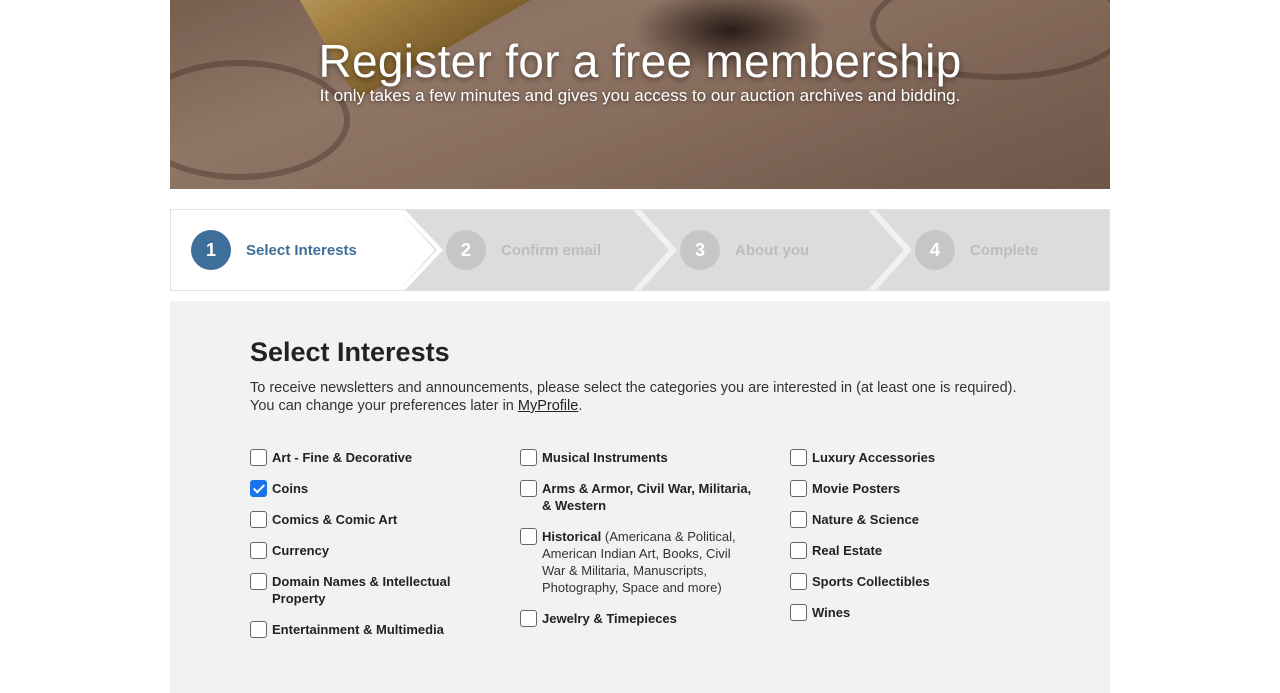 This screenshot has width=1280, height=693. I want to click on interest-label: Real Estate, so click(847, 550).